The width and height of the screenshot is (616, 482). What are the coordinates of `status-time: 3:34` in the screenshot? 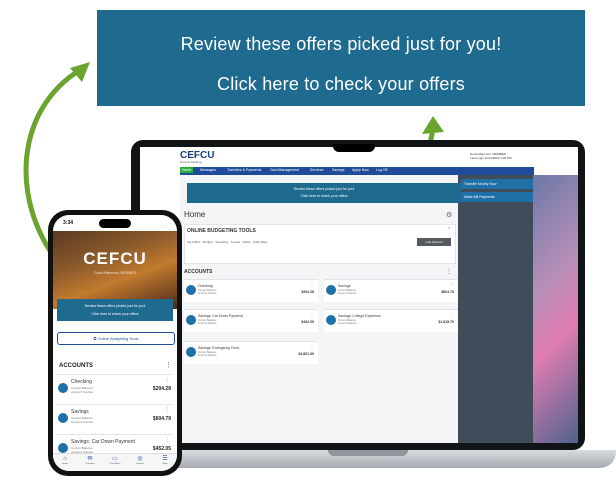 It's located at (68, 223).